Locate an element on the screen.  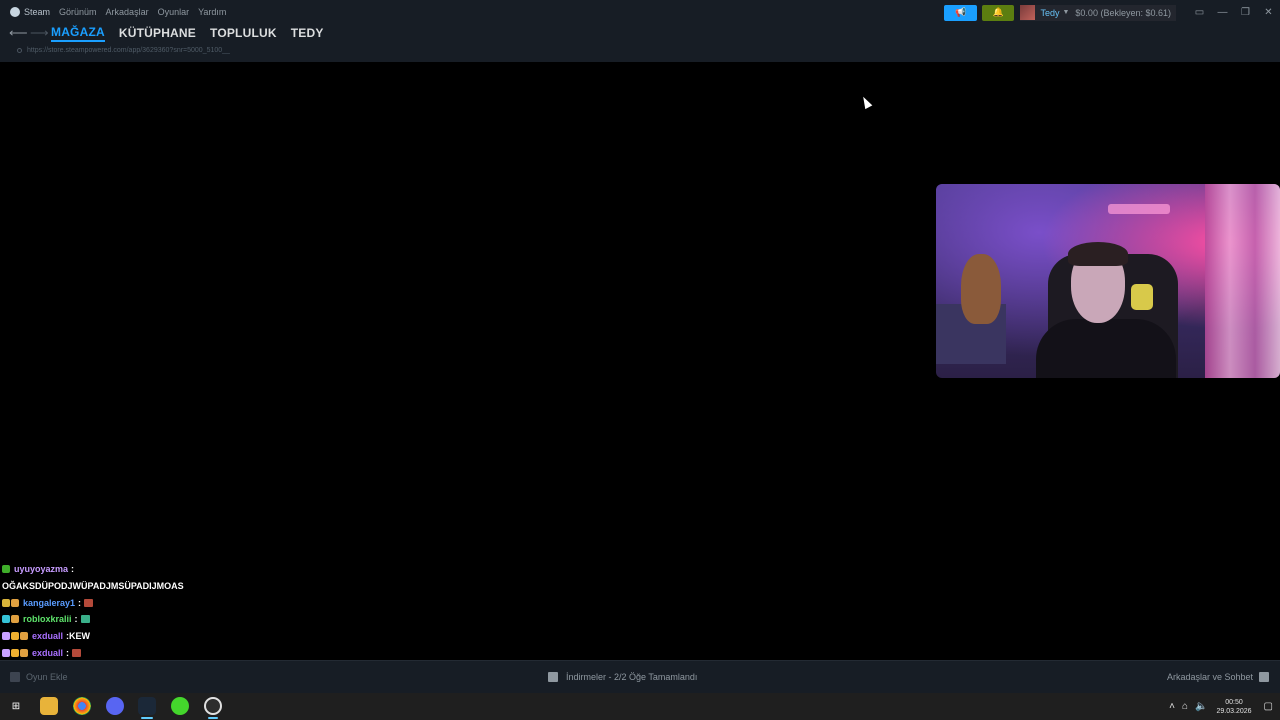
chat-message: uyuyoyazma: is located at coordinates (152, 569).